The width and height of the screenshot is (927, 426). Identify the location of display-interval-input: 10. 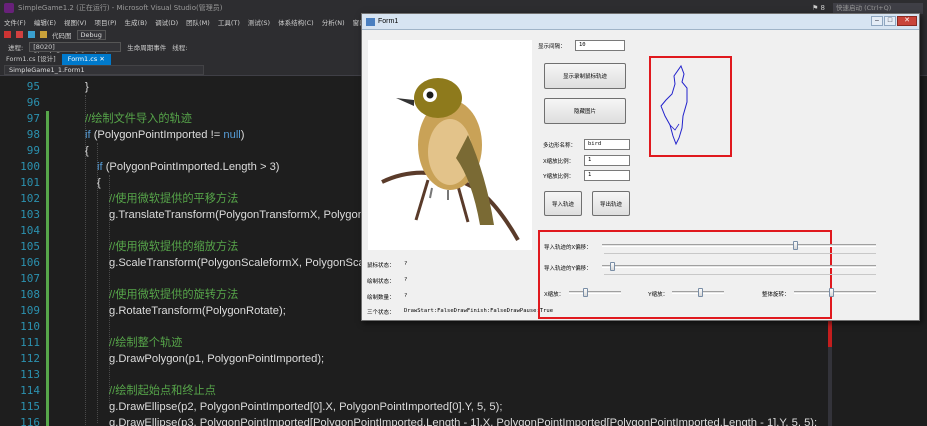
(600, 45).